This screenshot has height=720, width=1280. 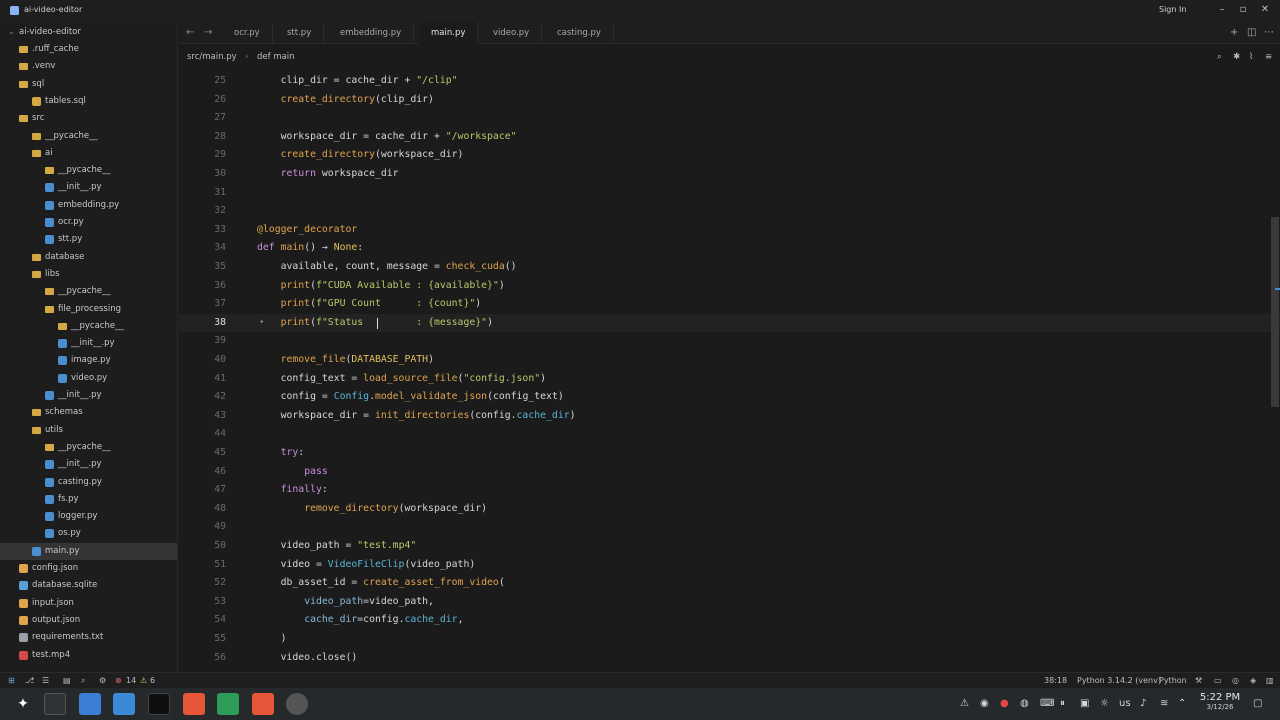 What do you see at coordinates (1164, 703) in the screenshot?
I see `wifi-icon: ≋` at bounding box center [1164, 703].